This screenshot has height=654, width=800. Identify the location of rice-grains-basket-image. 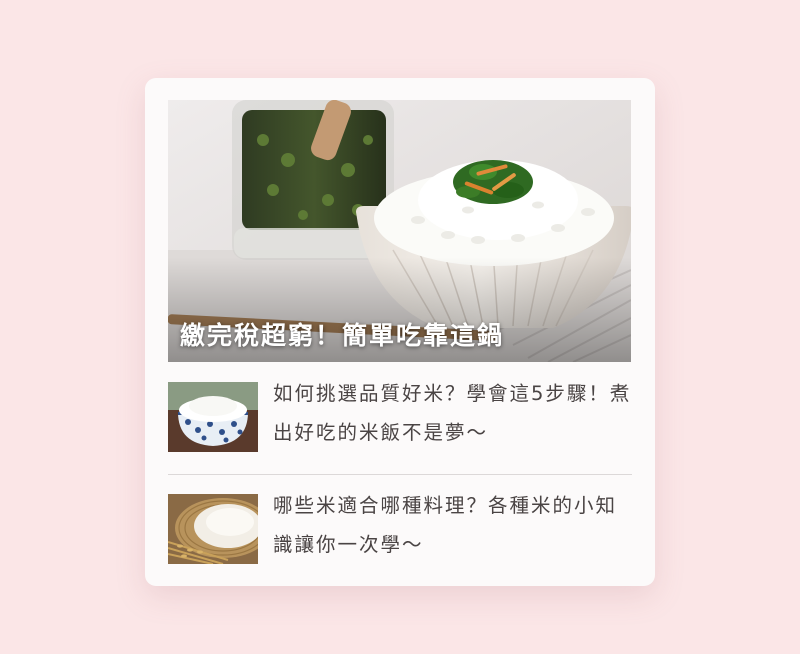
(213, 529).